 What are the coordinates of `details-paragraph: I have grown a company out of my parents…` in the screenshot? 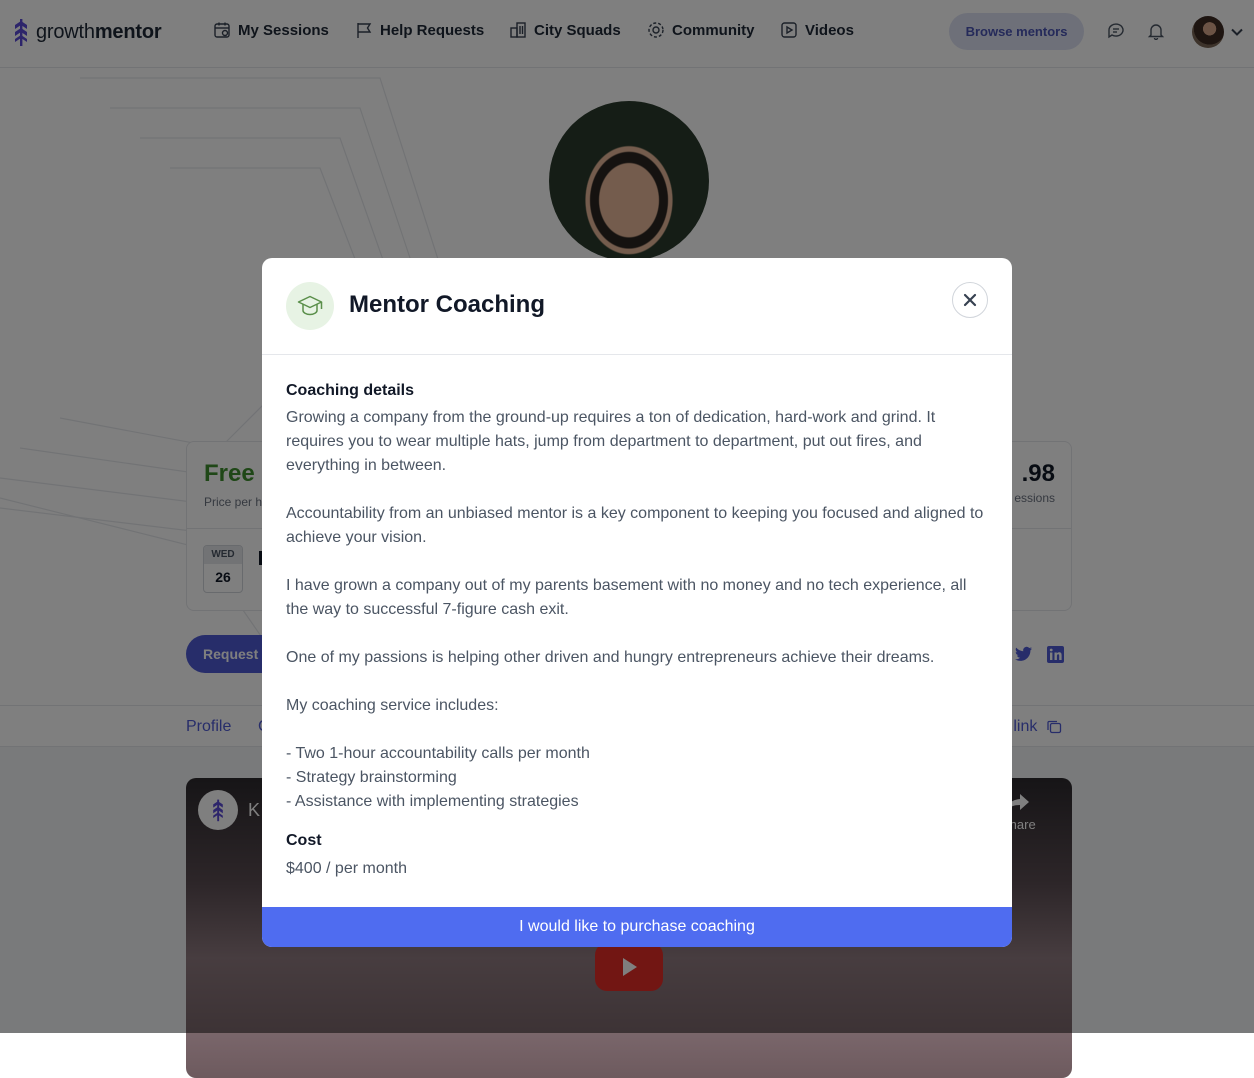 It's located at (626, 597).